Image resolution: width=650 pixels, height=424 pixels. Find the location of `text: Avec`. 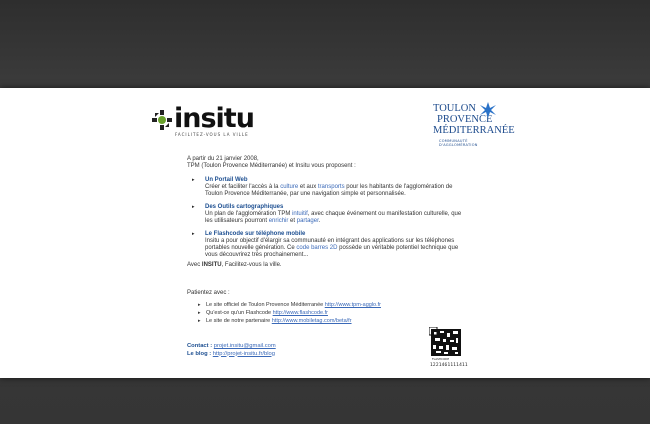

text: Avec is located at coordinates (194, 265).